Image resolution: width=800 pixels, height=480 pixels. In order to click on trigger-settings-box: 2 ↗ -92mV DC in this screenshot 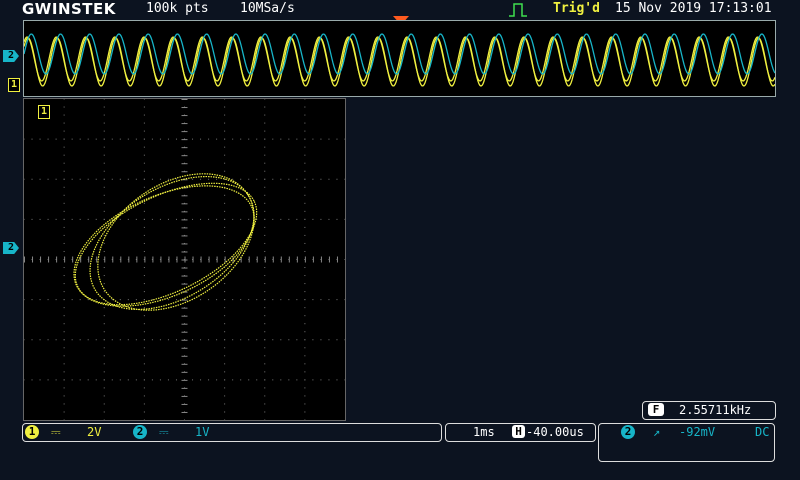, I will do `click(686, 442)`.